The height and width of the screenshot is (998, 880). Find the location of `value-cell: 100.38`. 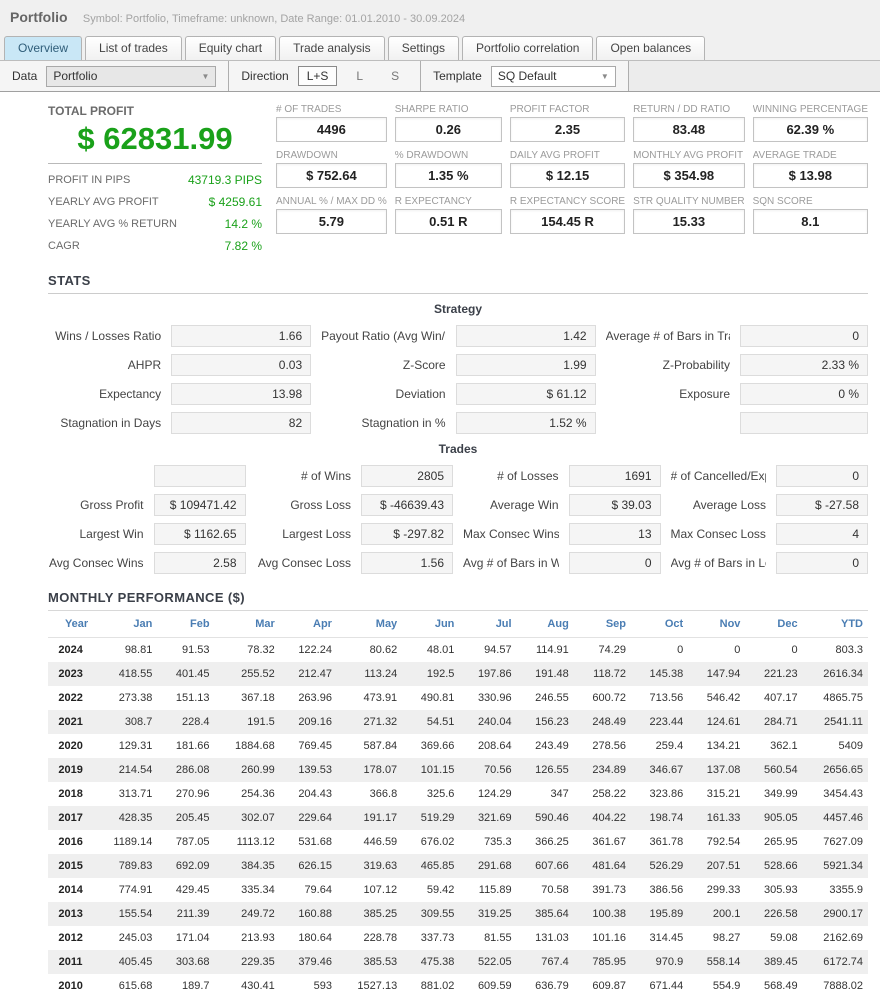

value-cell: 100.38 is located at coordinates (602, 914).